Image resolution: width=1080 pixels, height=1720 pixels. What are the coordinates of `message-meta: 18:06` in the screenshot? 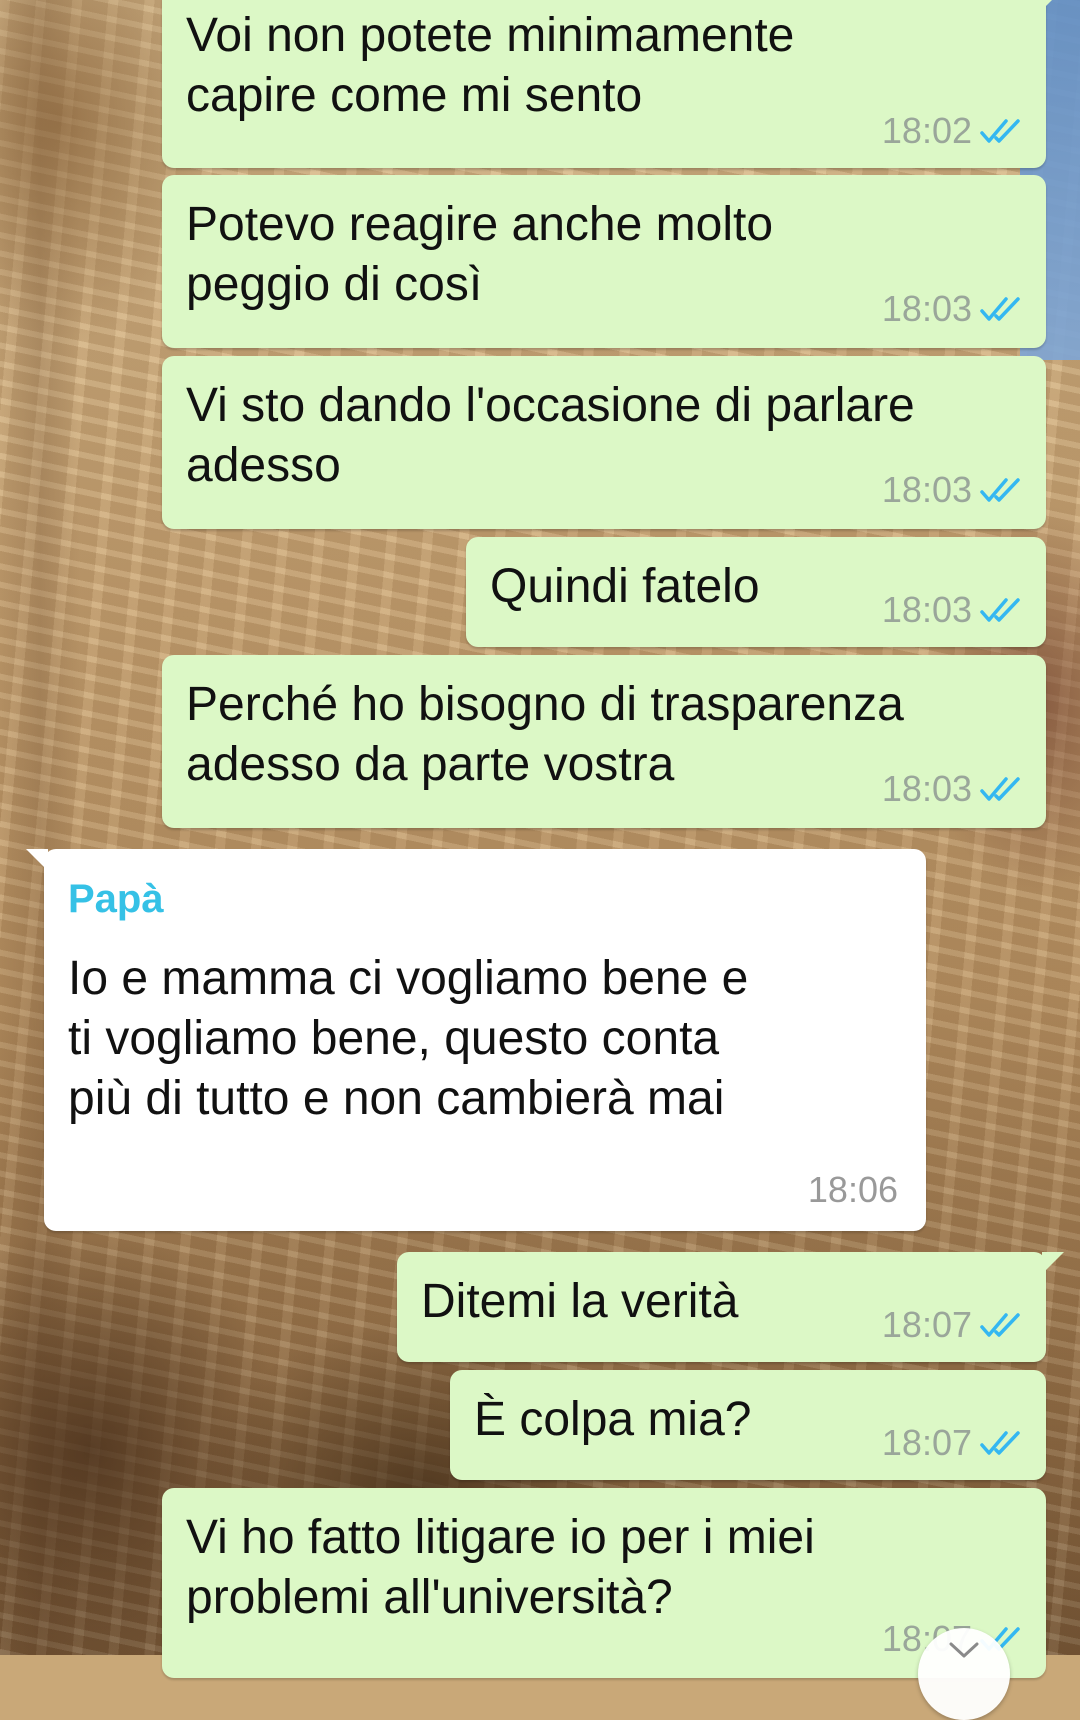 It's located at (853, 1190).